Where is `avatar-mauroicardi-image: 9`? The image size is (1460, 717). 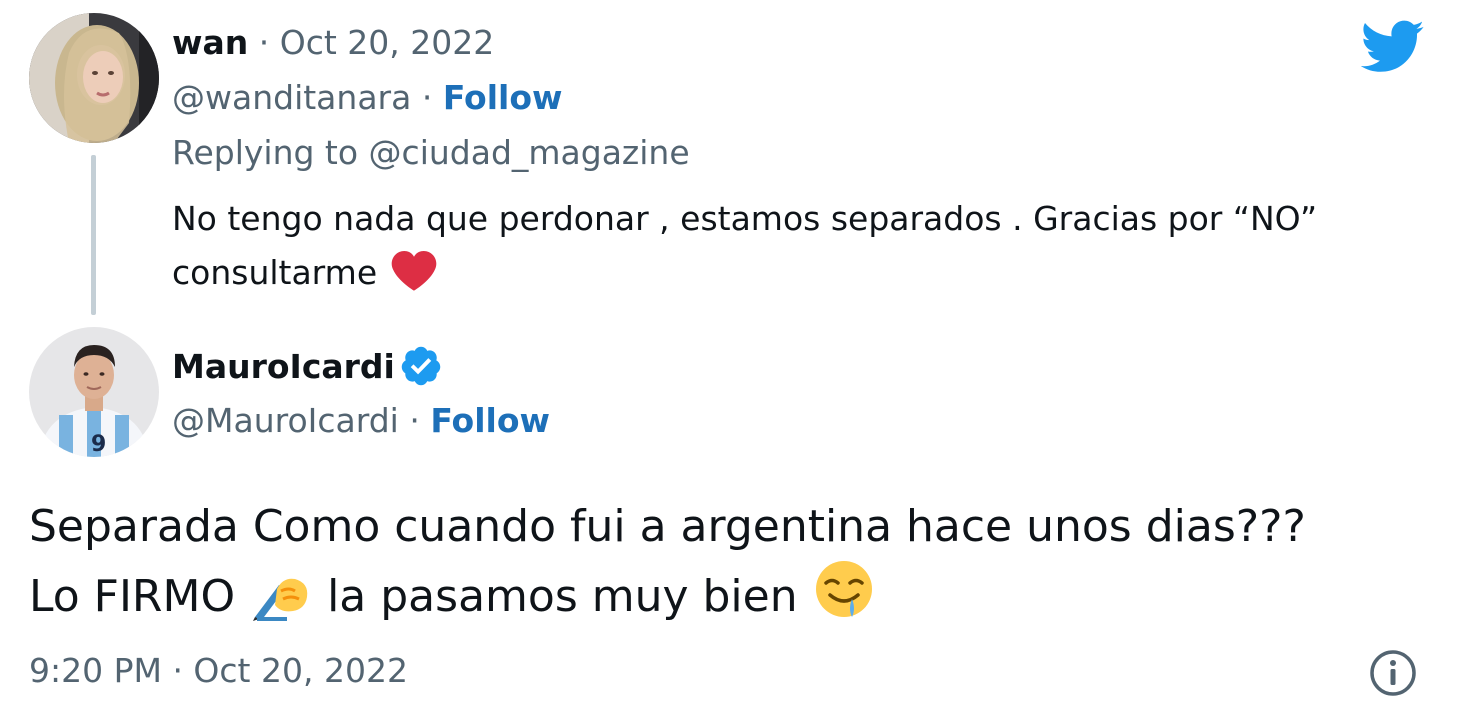
avatar-mauroicardi-image: 9 is located at coordinates (94, 392).